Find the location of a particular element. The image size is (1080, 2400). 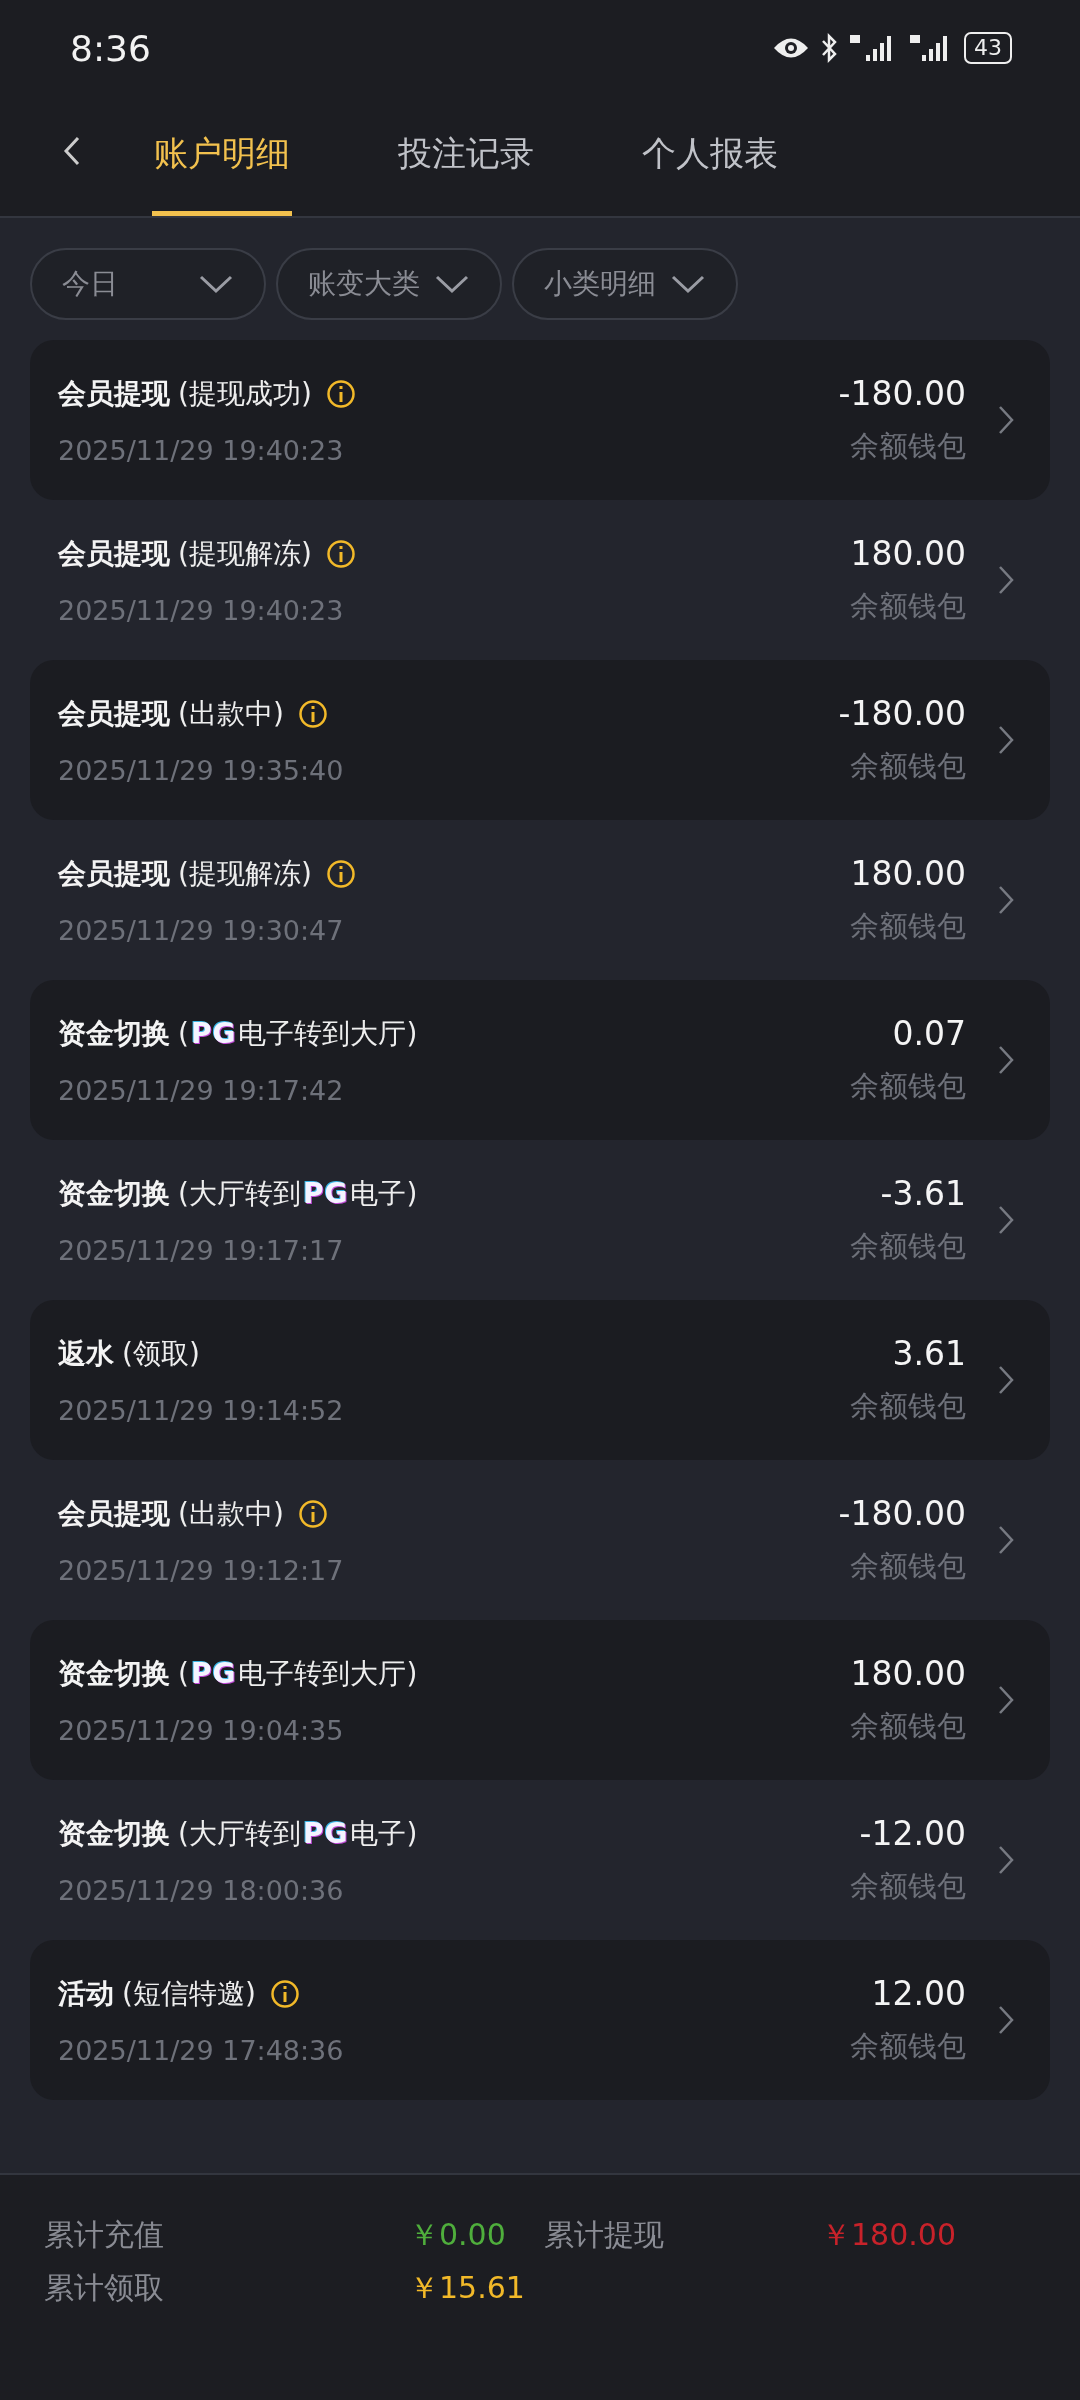

summary-value: ￥0.00 is located at coordinates (457, 2235).